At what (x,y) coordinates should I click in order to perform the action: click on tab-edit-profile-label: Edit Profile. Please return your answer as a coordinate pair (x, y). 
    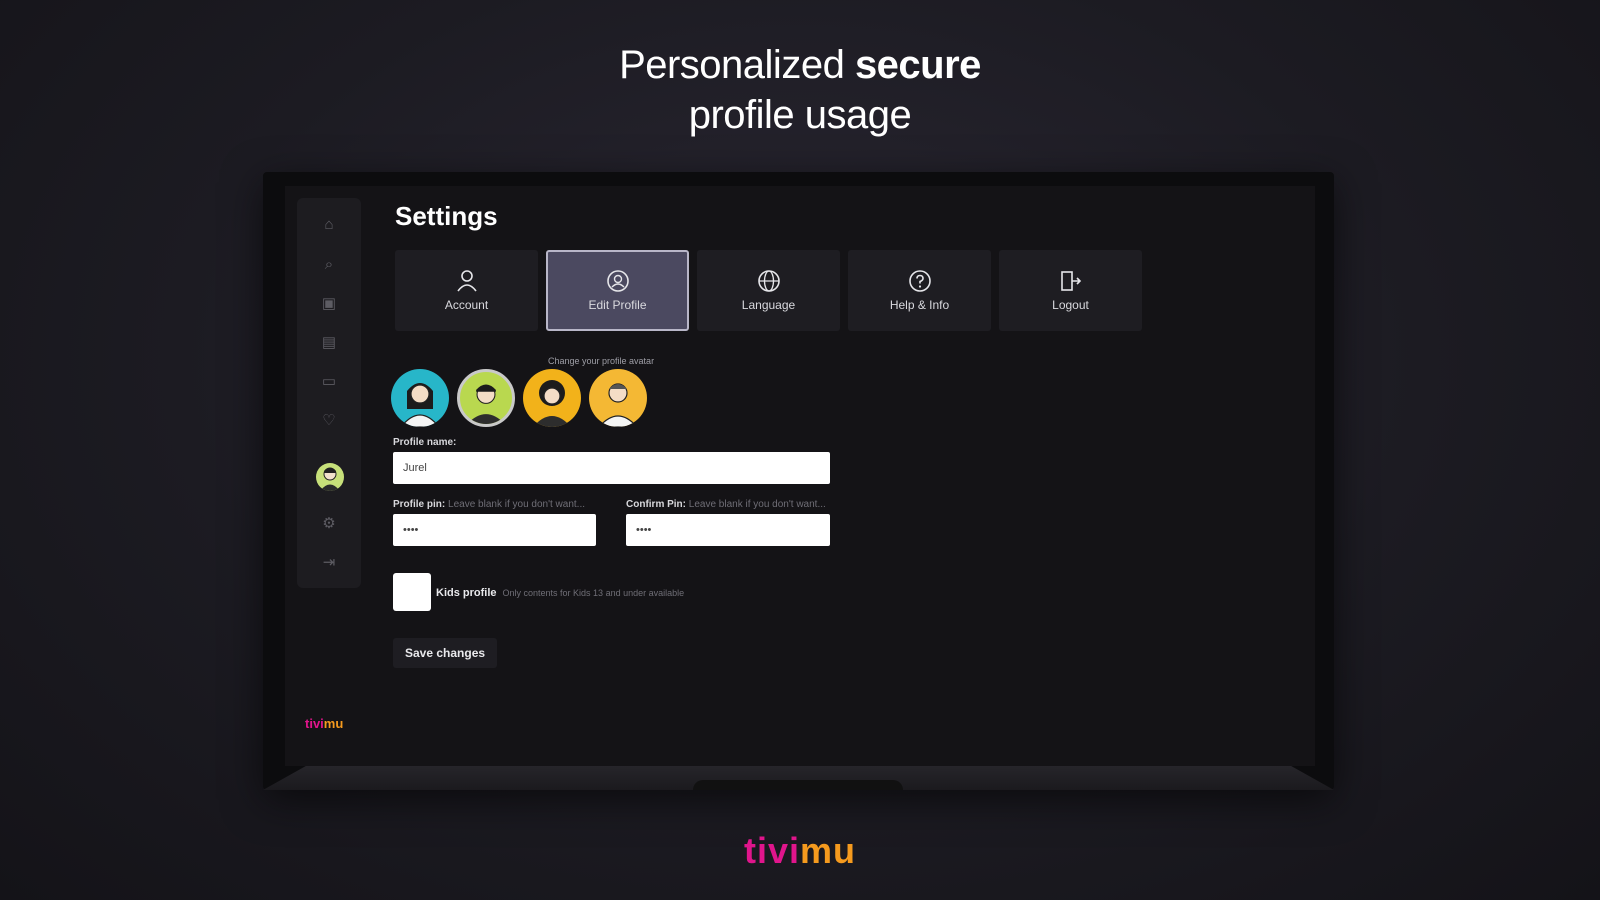
    Looking at the image, I should click on (617, 304).